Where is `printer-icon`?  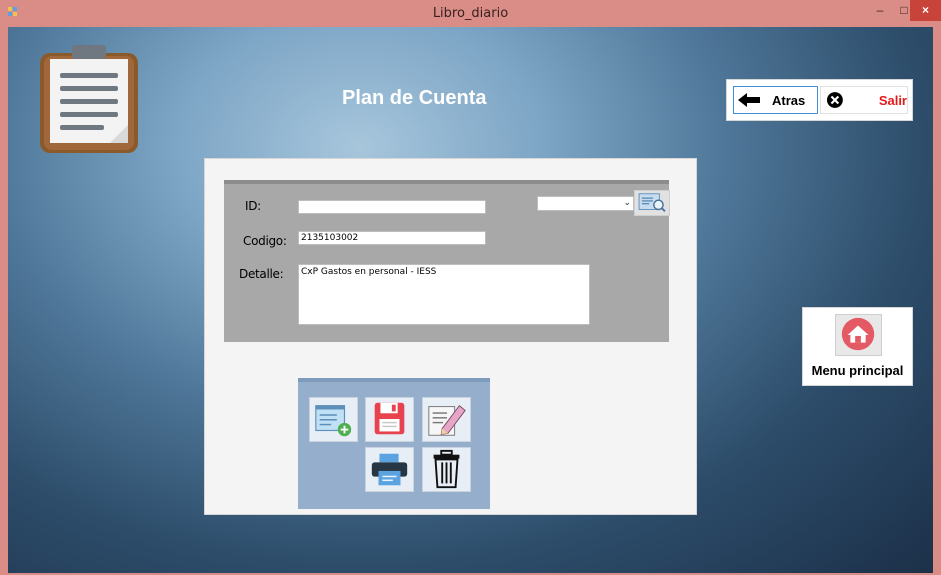 printer-icon is located at coordinates (389, 469).